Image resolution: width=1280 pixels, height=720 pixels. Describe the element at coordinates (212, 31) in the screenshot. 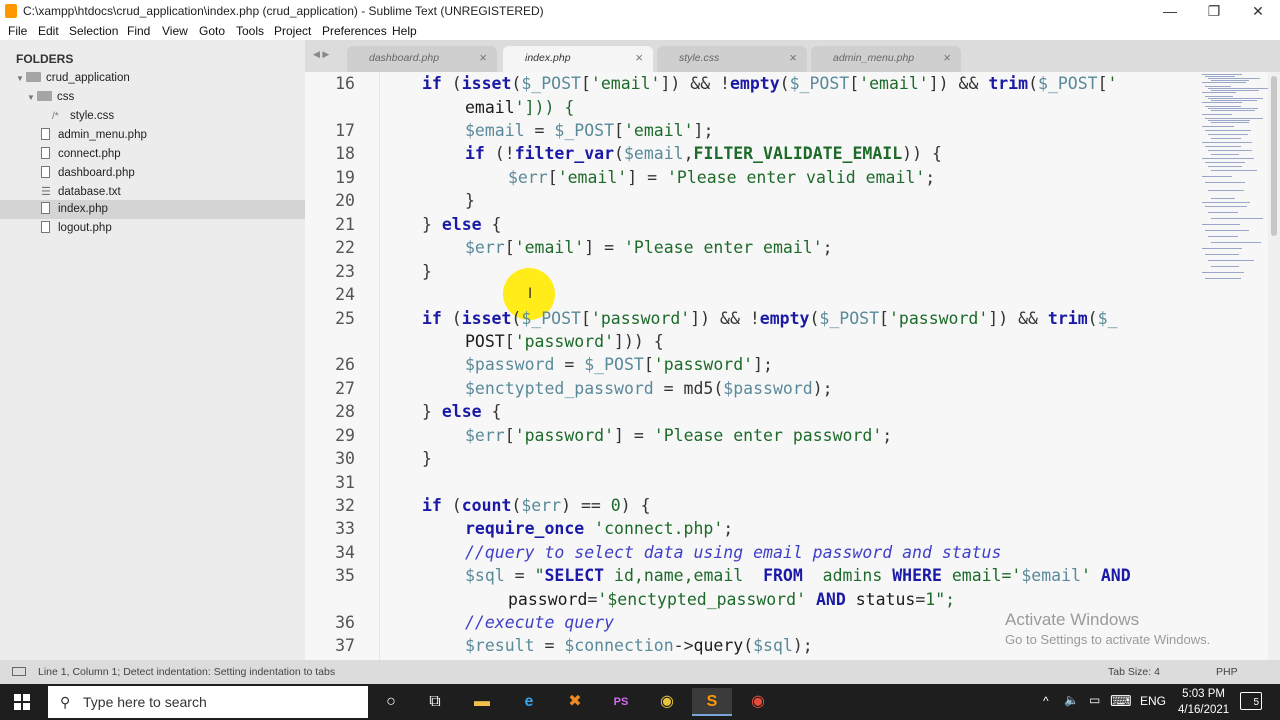

I see `menu-goto: Goto` at that location.